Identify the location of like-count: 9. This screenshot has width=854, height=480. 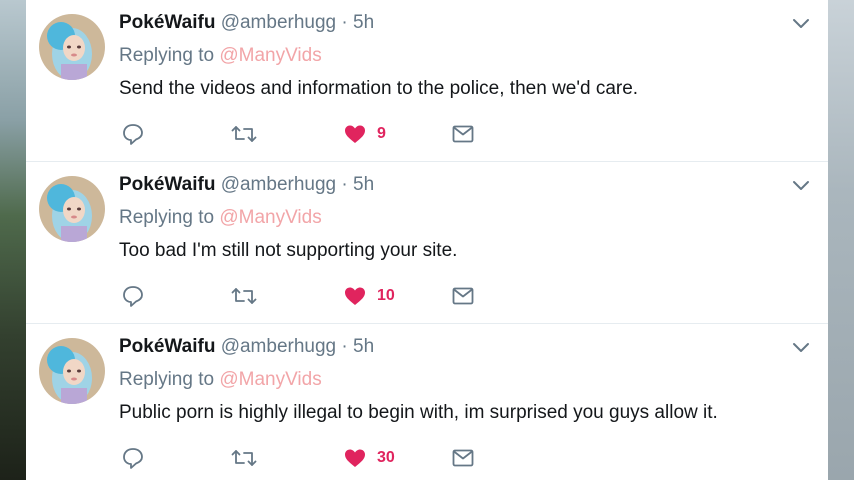
(381, 133).